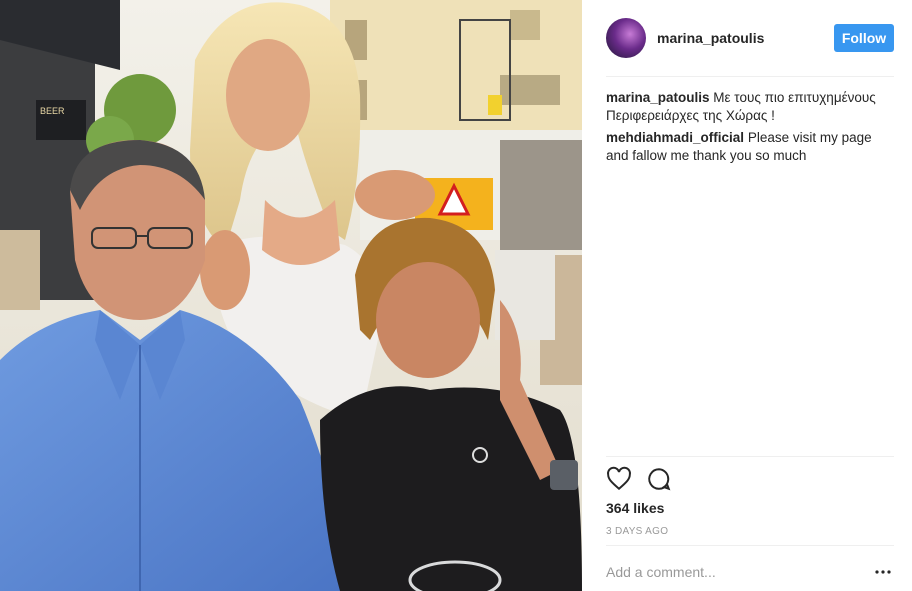 The height and width of the screenshot is (591, 912). What do you see at coordinates (52, 111) in the screenshot?
I see `beer-sign-text: BEER` at bounding box center [52, 111].